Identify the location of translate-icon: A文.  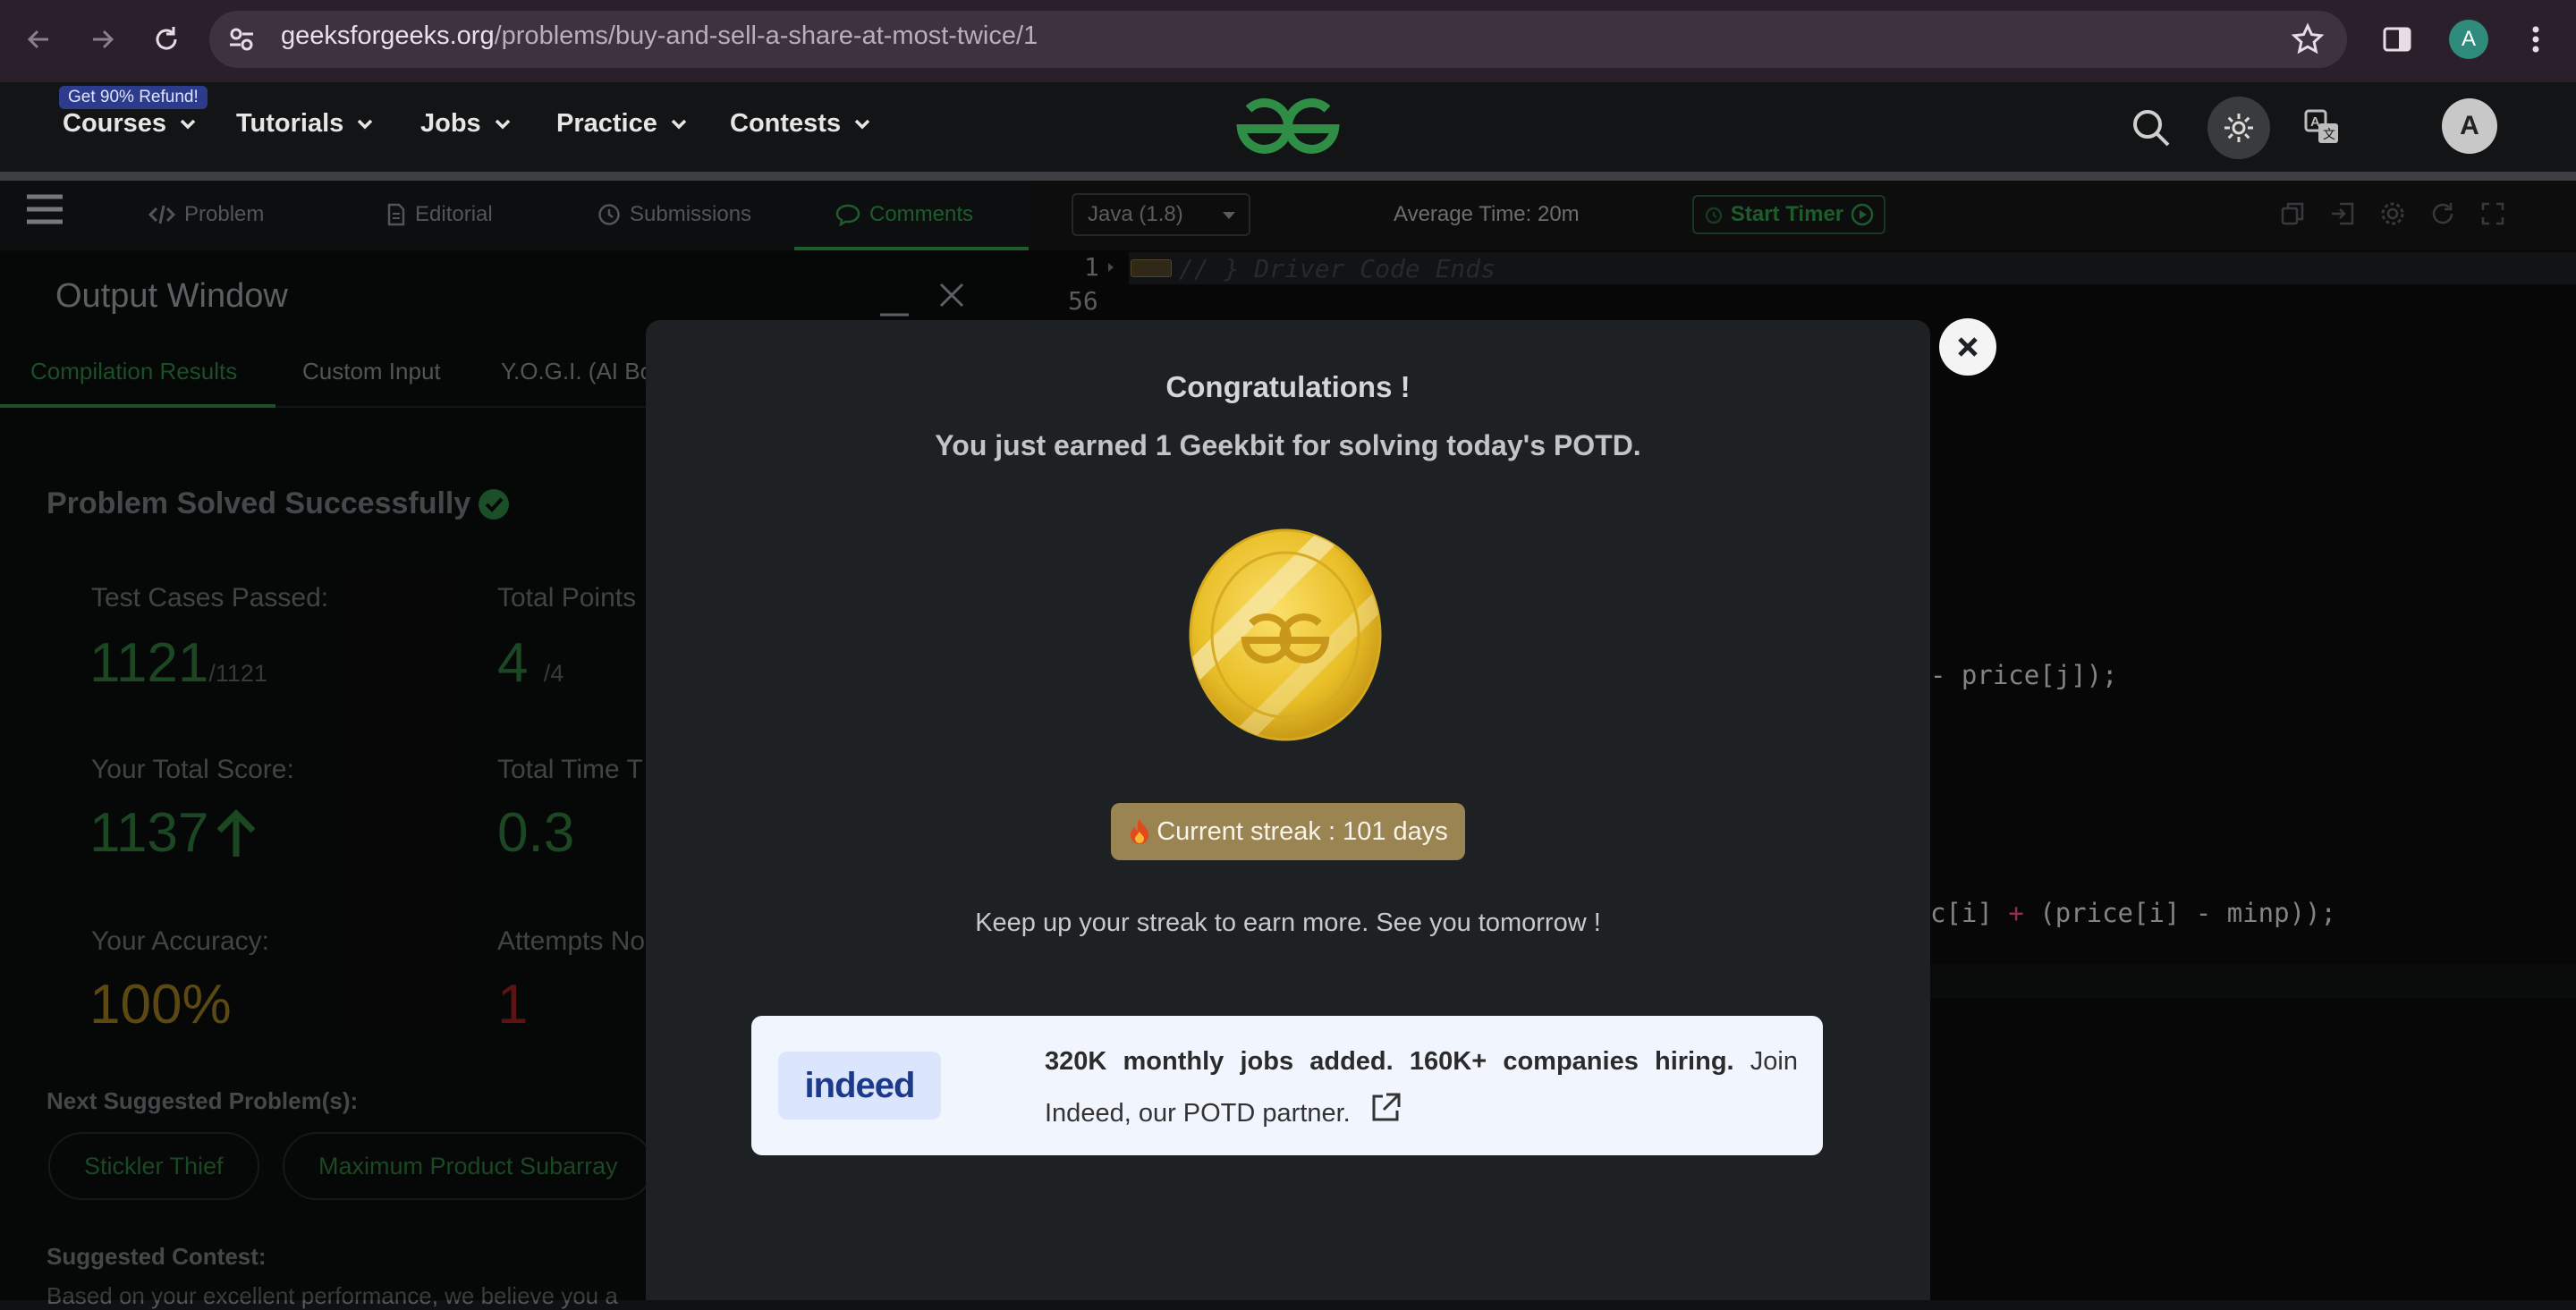
(2322, 127).